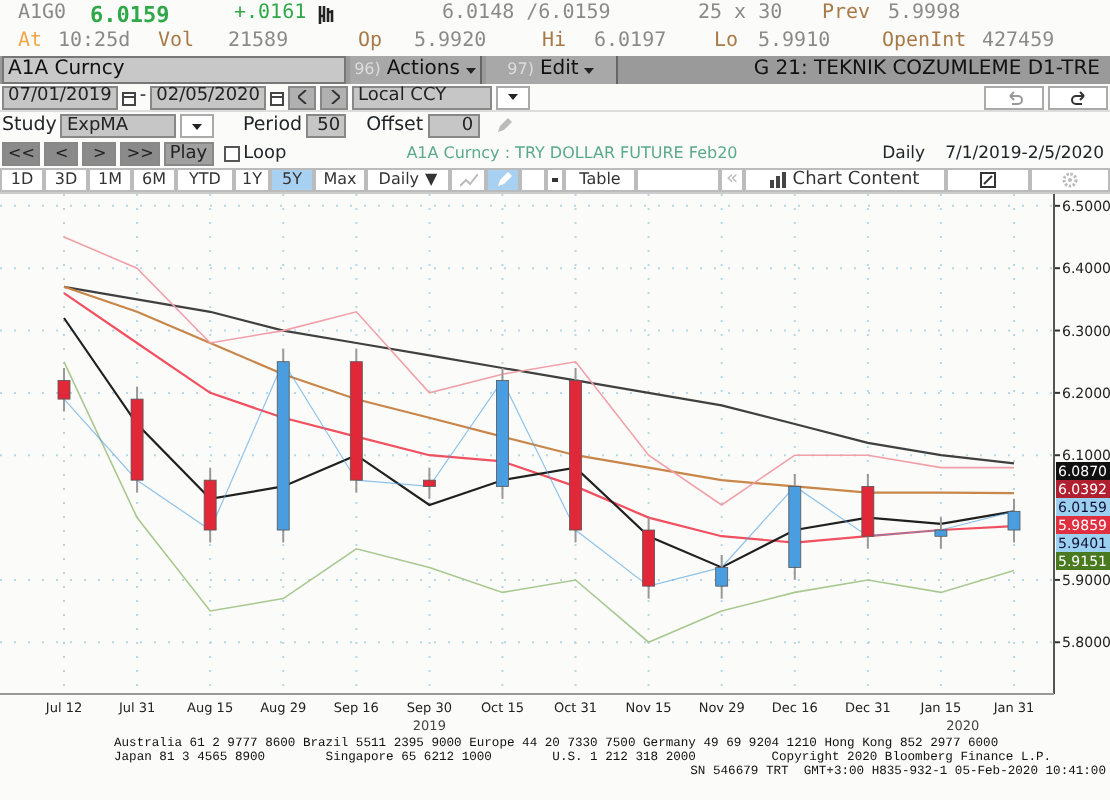  Describe the element at coordinates (259, 42) in the screenshot. I see `field-value: 21589` at that location.